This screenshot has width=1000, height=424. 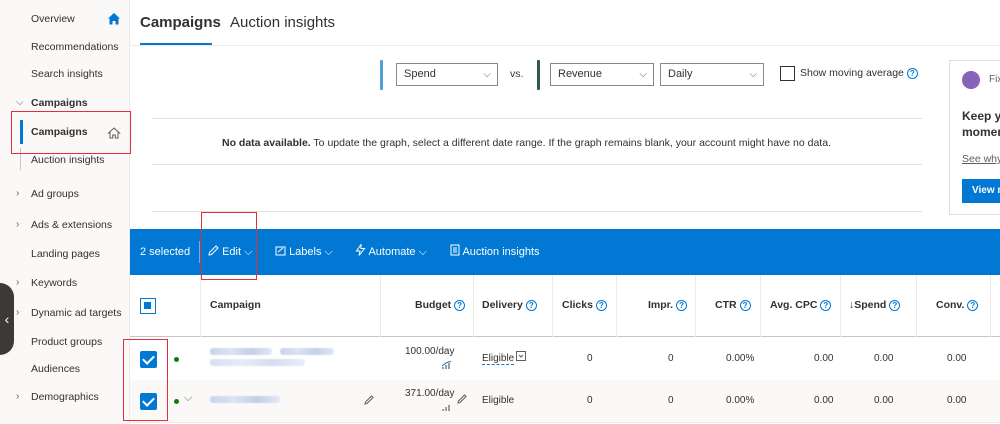 I want to click on metric2-select: Revenue ⌵, so click(x=602, y=74).